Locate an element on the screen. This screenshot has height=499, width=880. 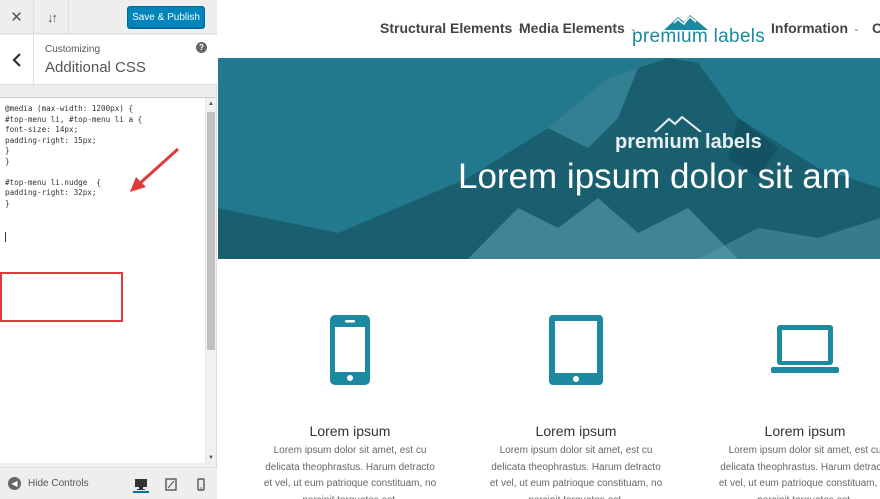
tablet-preview-icon is located at coordinates (171, 484).